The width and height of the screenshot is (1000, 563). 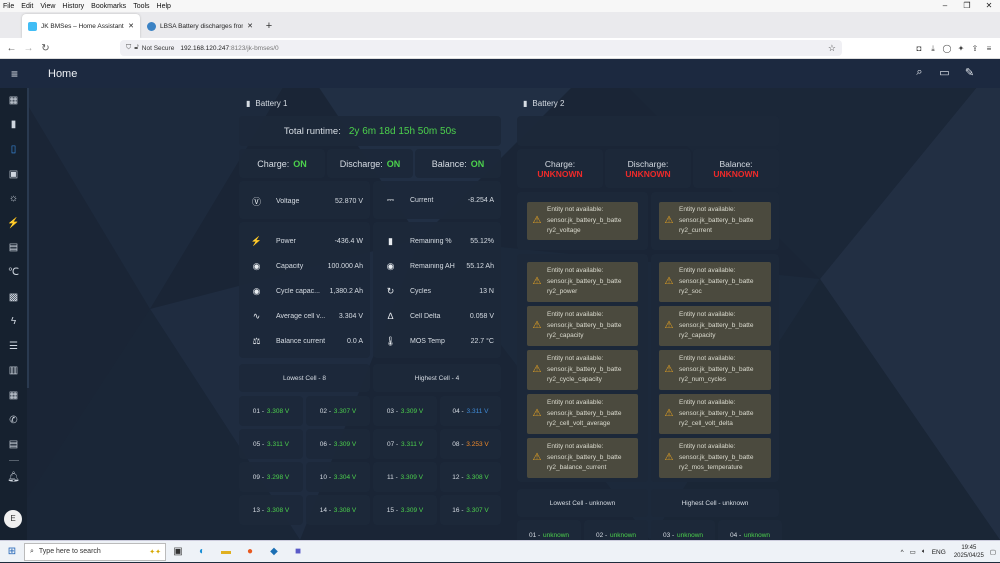 I want to click on cell-voltage-tile: 12 - 3.308 V, so click(x=470, y=477).